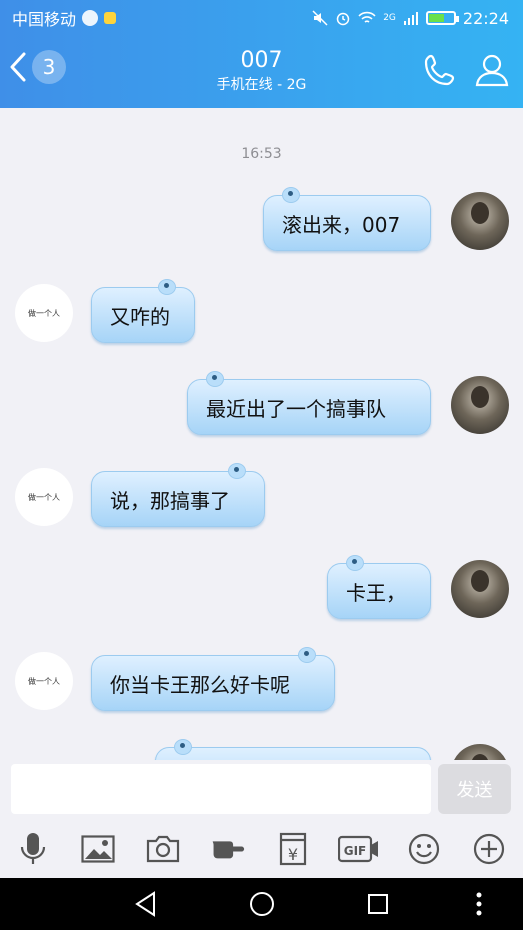  What do you see at coordinates (424, 849) in the screenshot?
I see `emoji-icon` at bounding box center [424, 849].